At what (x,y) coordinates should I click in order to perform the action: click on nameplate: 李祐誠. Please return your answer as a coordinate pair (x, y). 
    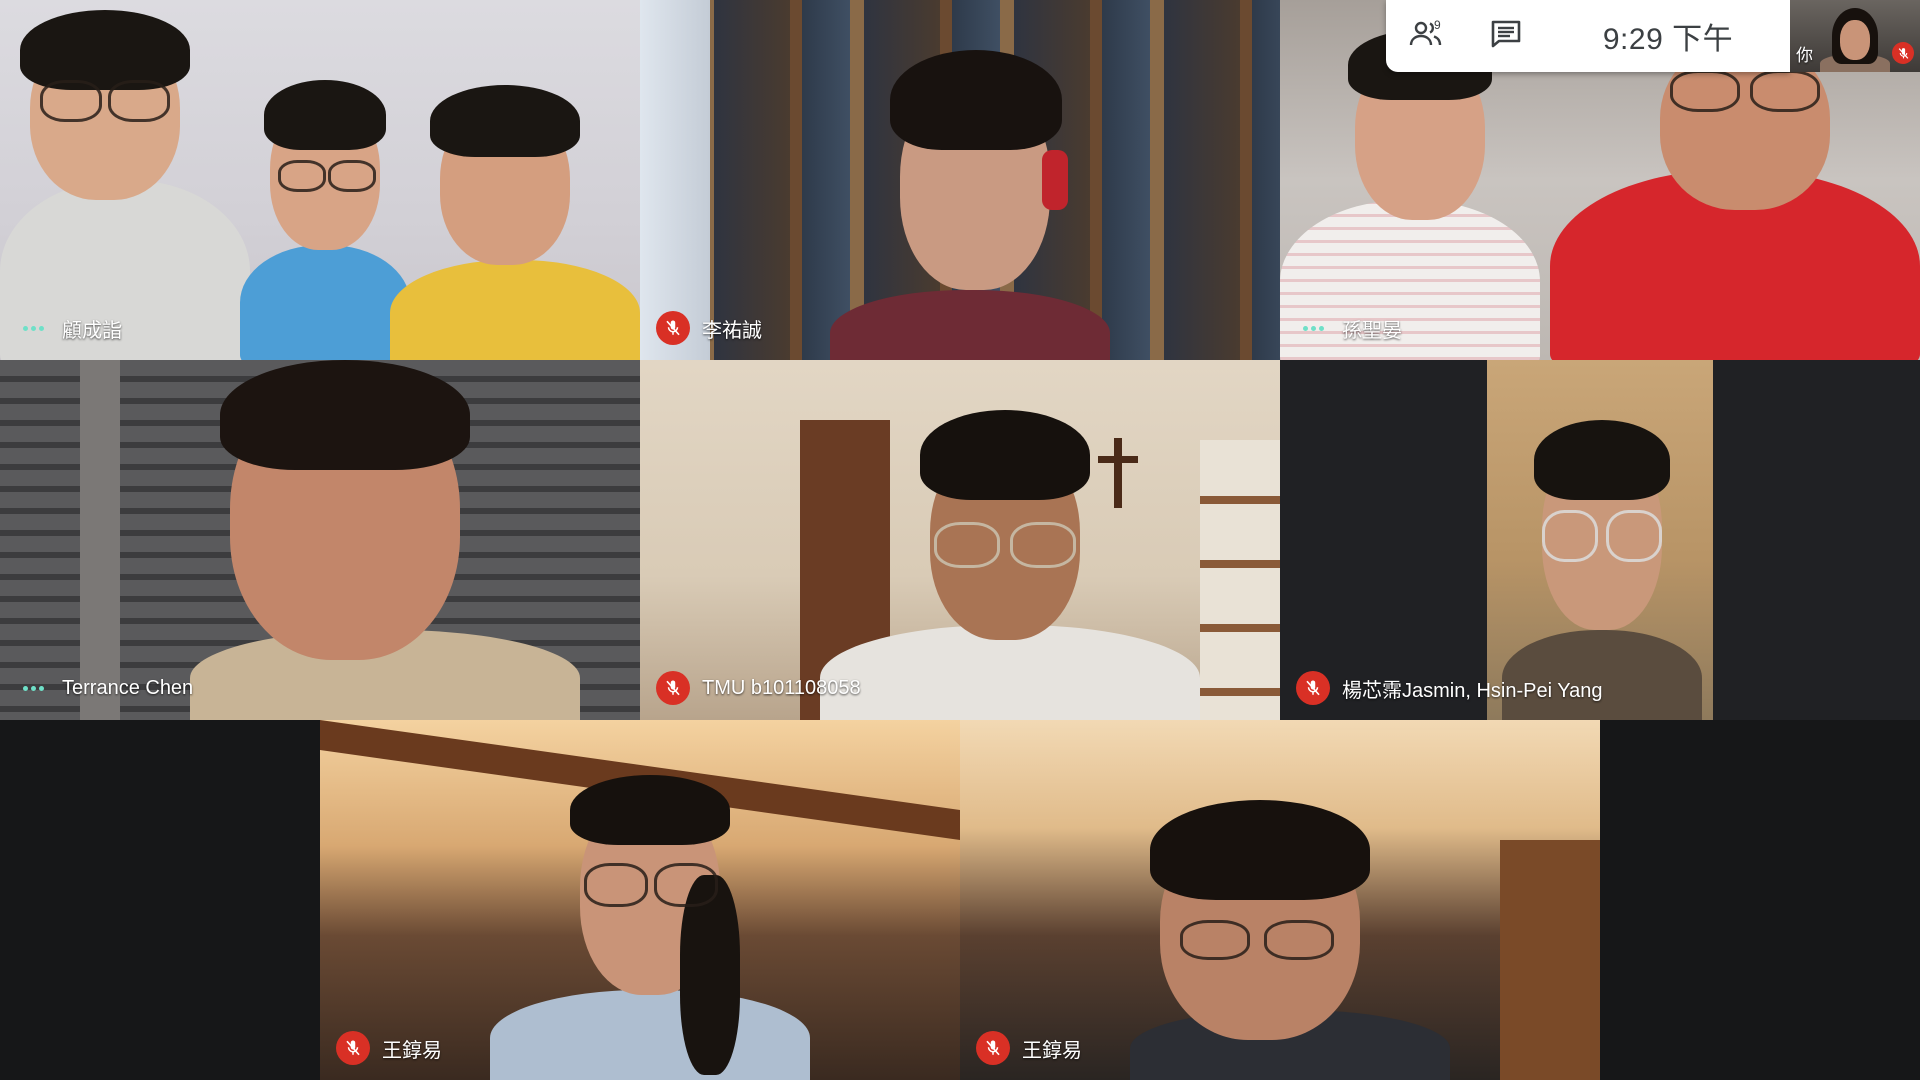
    Looking at the image, I should click on (709, 328).